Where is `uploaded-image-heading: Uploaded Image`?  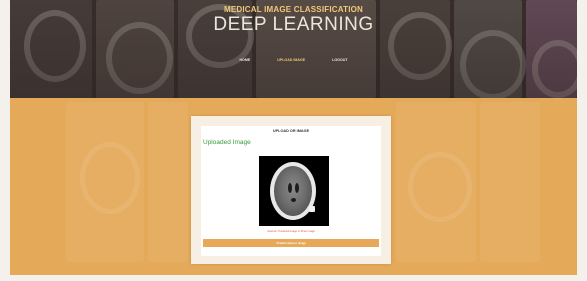 uploaded-image-heading: Uploaded Image is located at coordinates (227, 142).